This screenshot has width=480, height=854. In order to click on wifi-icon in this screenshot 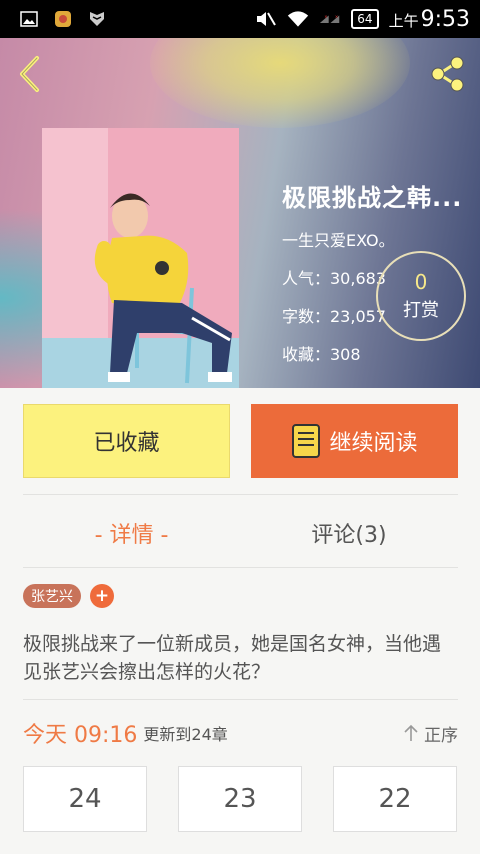, I will do `click(298, 19)`.